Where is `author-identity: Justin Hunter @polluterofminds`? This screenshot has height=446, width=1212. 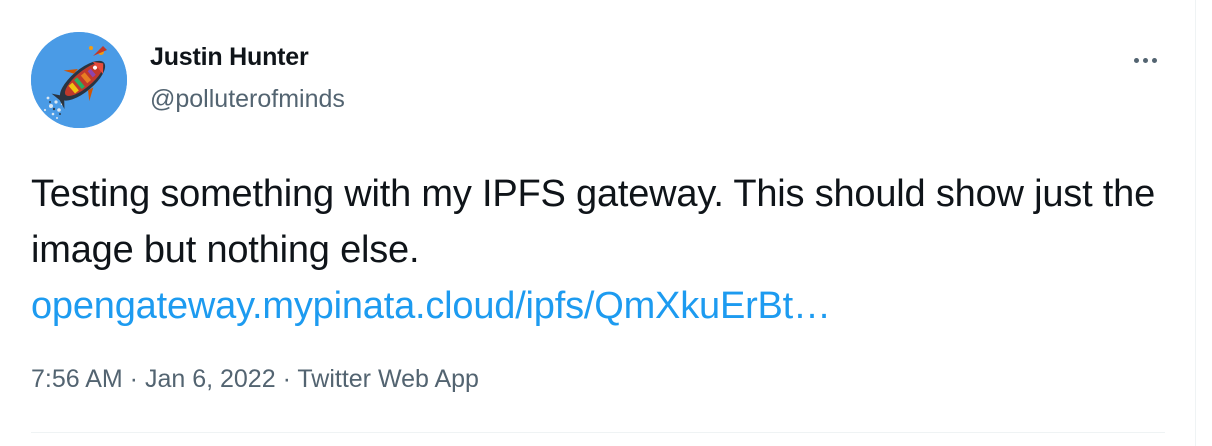
author-identity: Justin Hunter @polluterofminds is located at coordinates (247, 78).